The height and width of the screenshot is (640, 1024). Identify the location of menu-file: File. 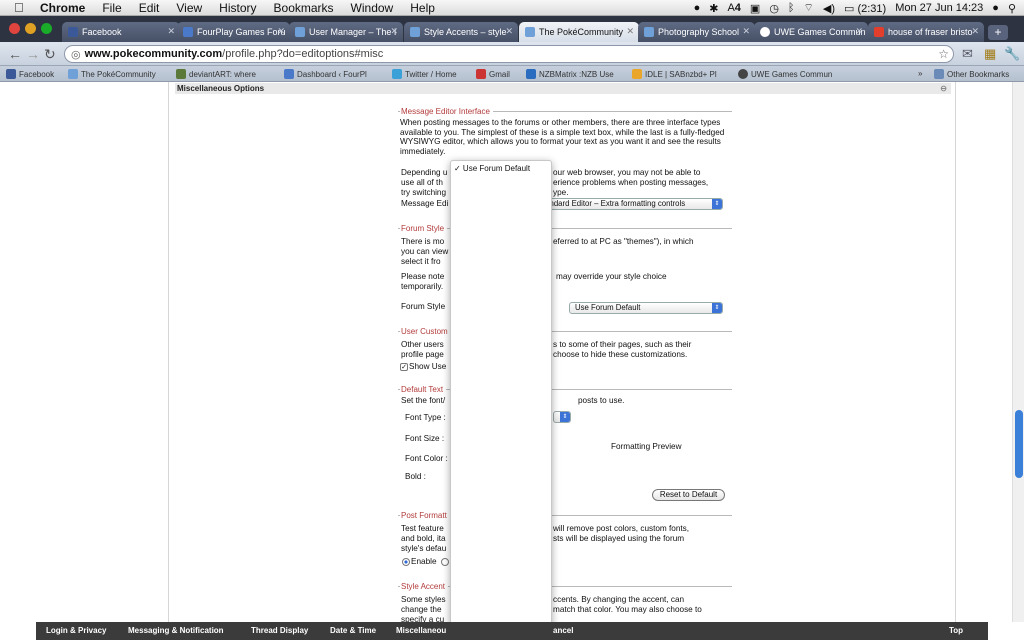
(111, 8).